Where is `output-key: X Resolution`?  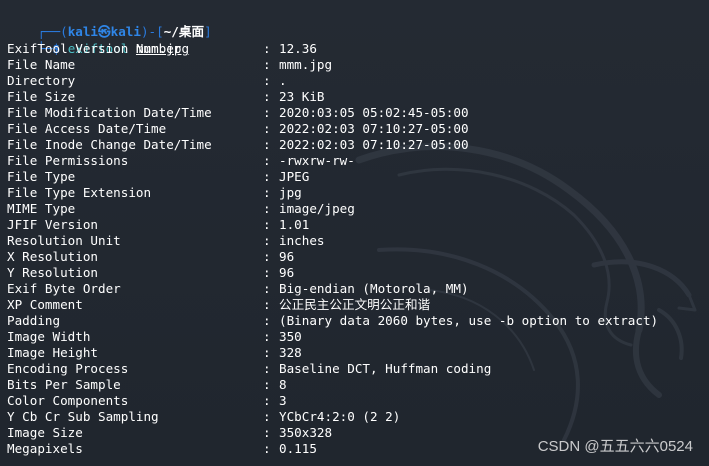
output-key: X Resolution is located at coordinates (52, 256).